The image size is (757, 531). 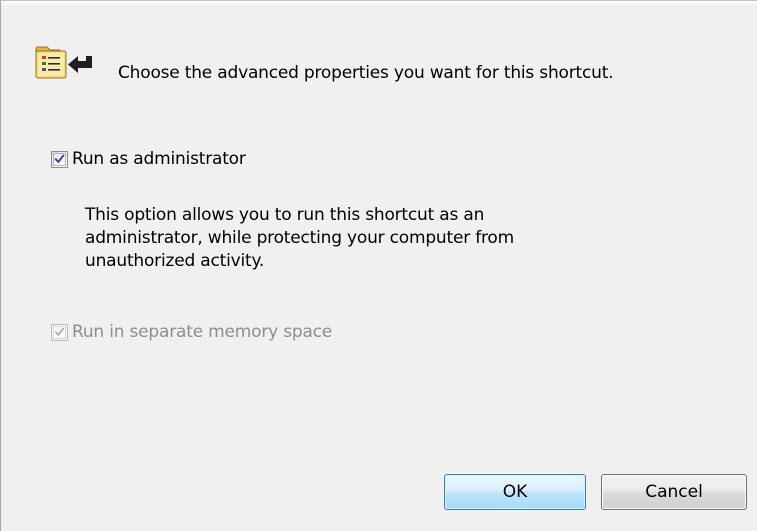 What do you see at coordinates (379, 3) in the screenshot?
I see `dialog-top-edge` at bounding box center [379, 3].